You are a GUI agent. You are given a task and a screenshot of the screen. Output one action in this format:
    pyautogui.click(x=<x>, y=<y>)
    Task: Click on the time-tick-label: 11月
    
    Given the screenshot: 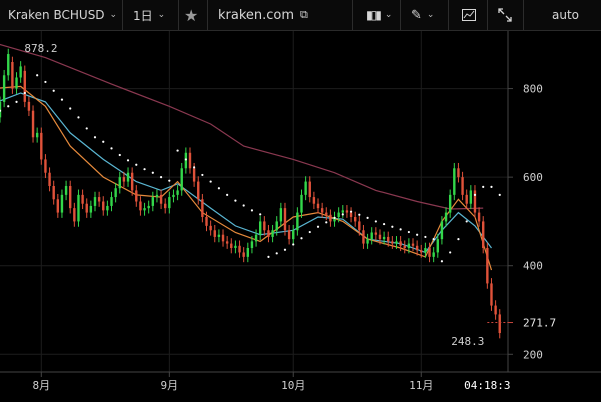 What is the action you would take?
    pyautogui.click(x=421, y=385)
    